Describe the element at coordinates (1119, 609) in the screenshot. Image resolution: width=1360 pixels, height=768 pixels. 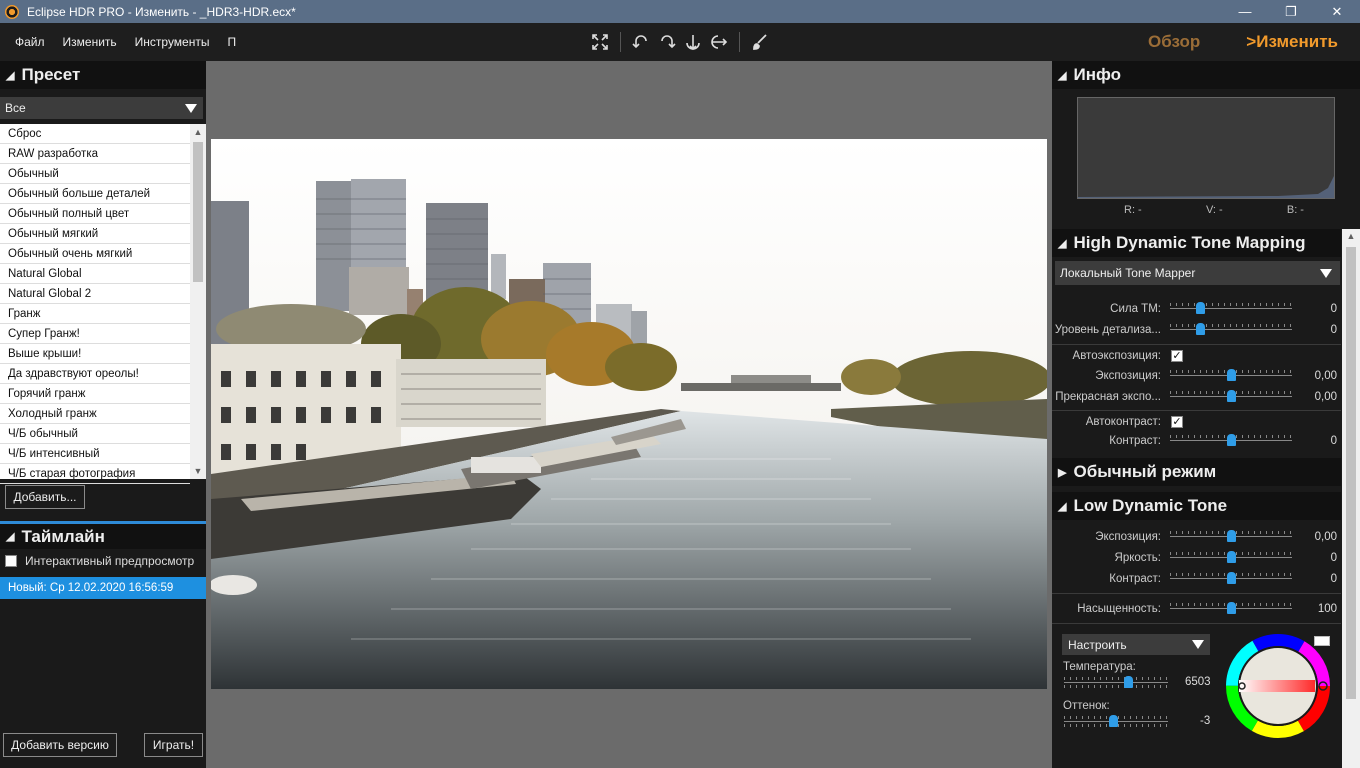
I see `saturation-label: Насыщенность:` at that location.